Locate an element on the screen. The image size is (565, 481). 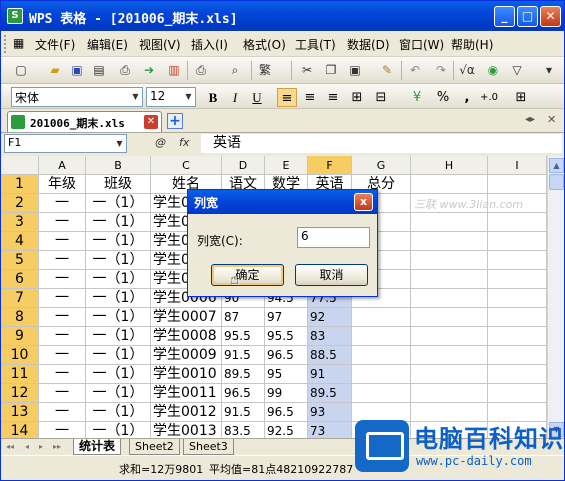
borders-button: ⊞ is located at coordinates (521, 97).